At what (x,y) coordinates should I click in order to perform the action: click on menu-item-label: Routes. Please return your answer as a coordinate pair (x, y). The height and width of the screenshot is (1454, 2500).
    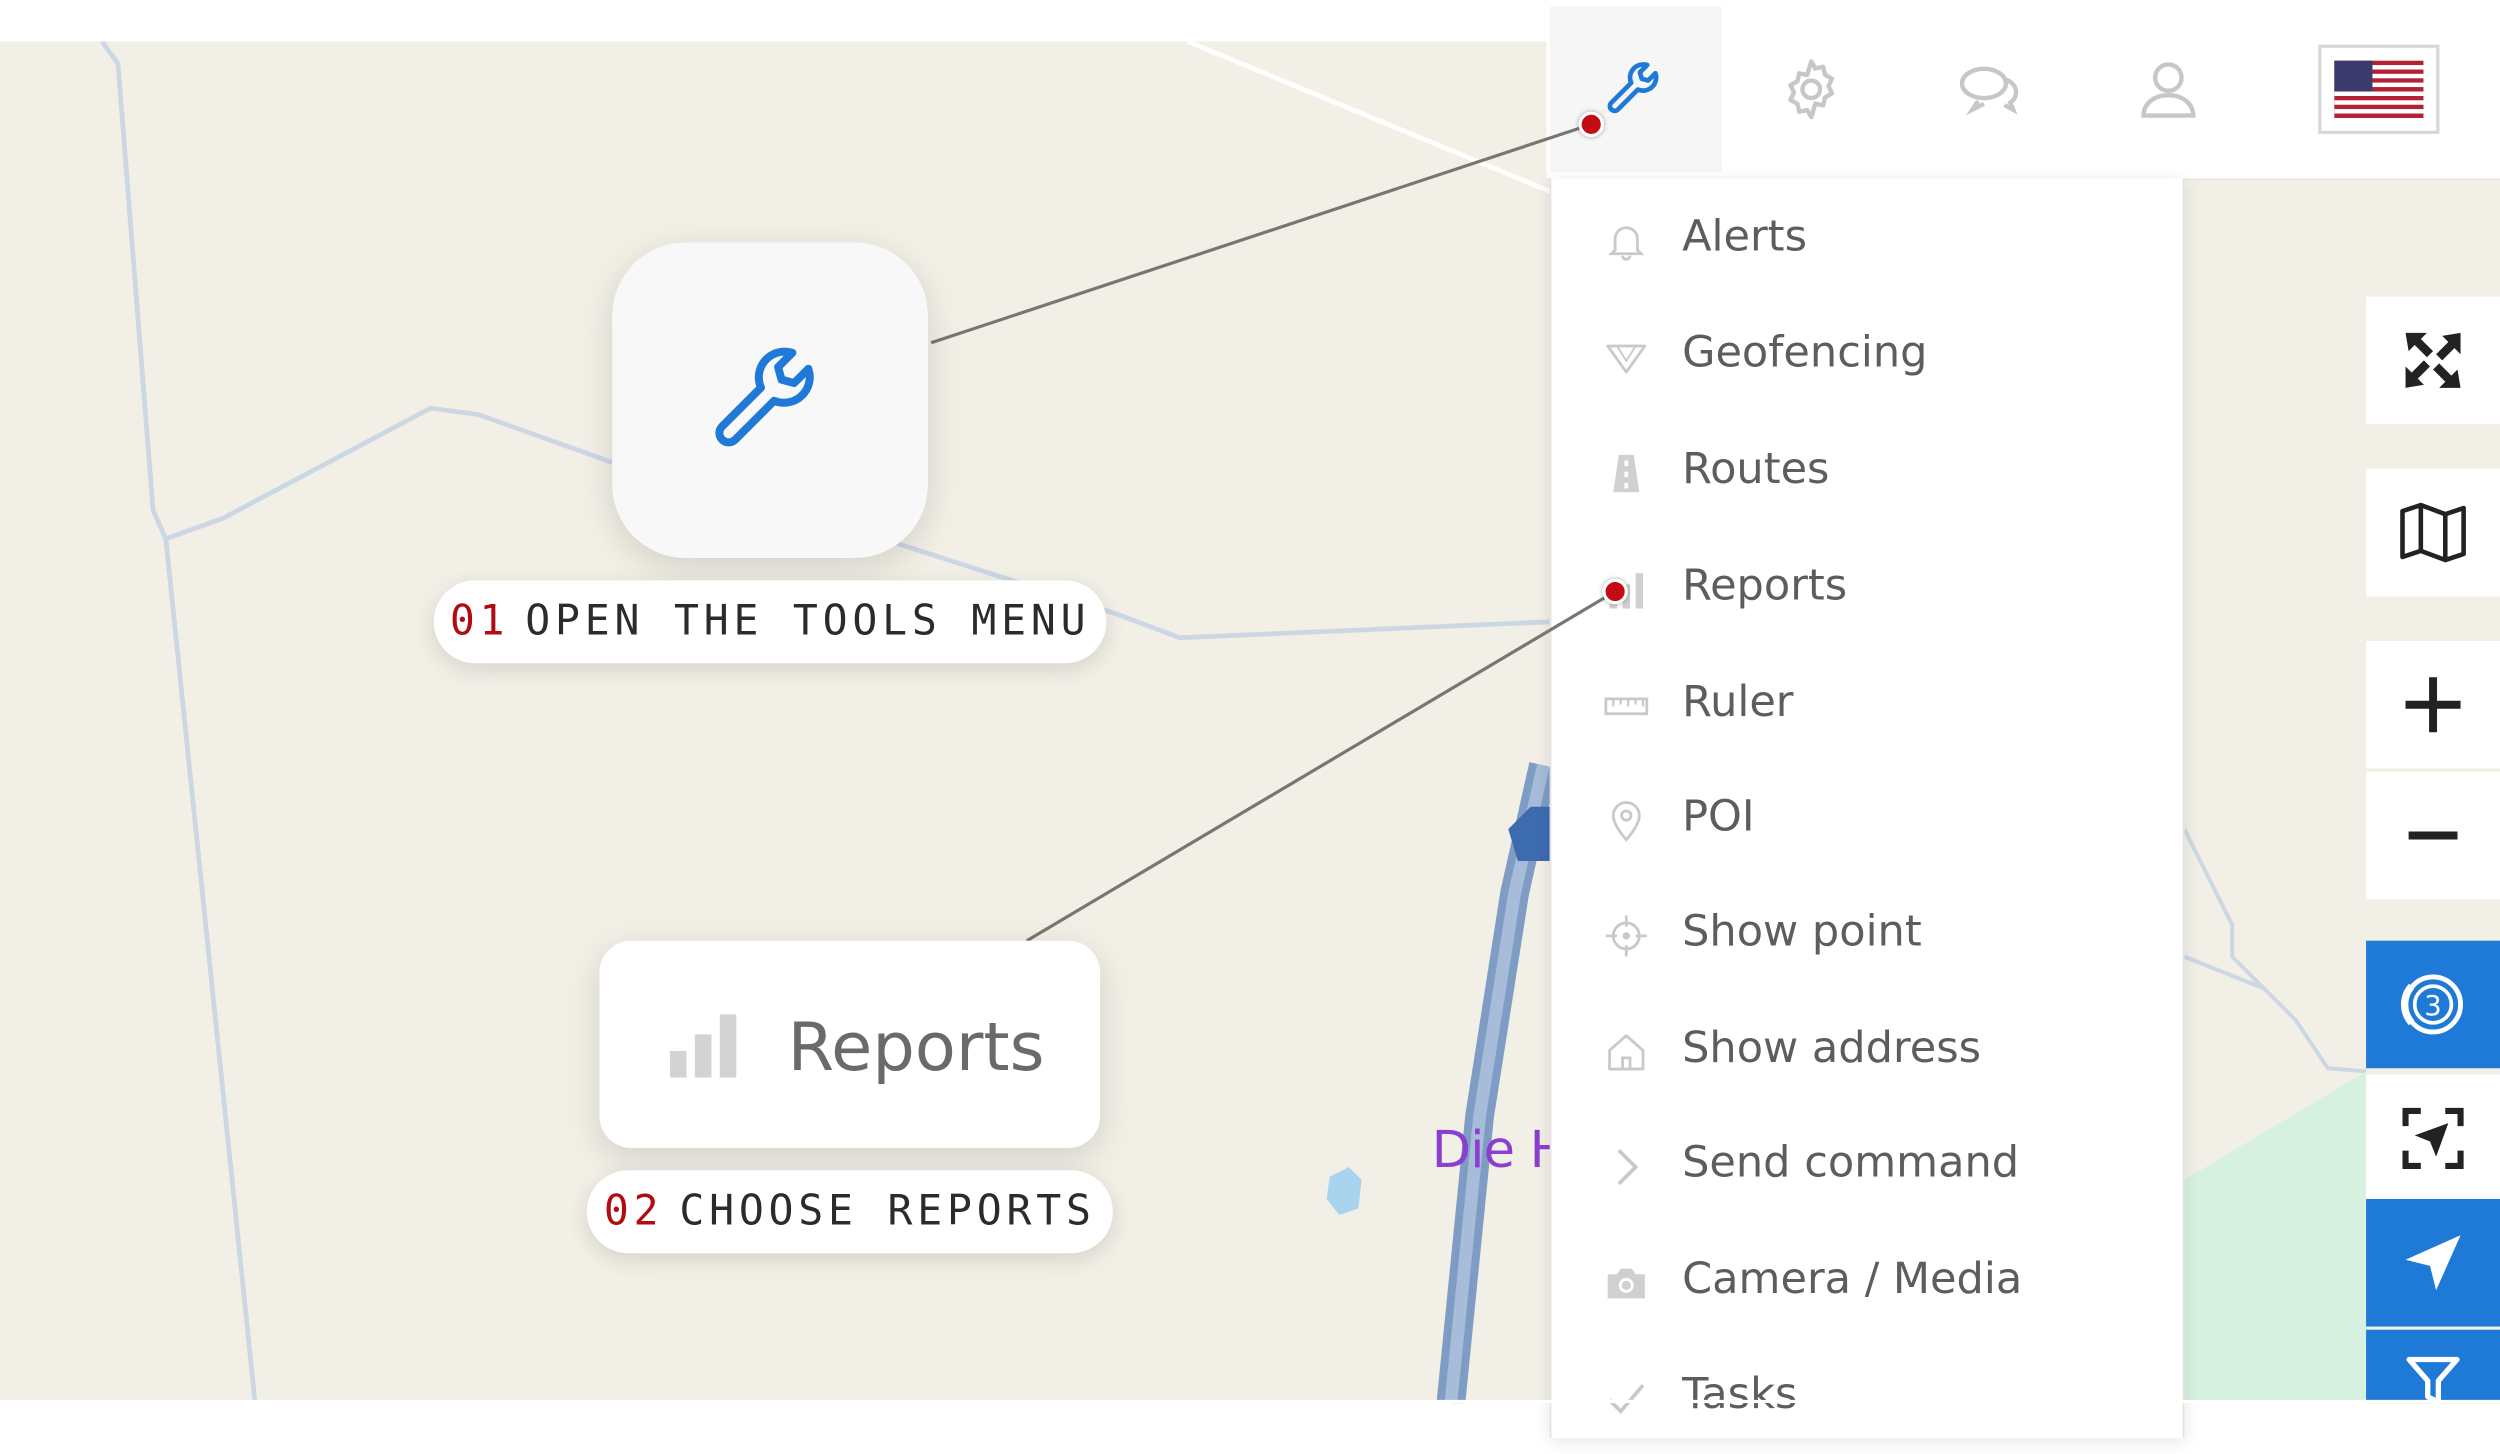
    Looking at the image, I should click on (1756, 469).